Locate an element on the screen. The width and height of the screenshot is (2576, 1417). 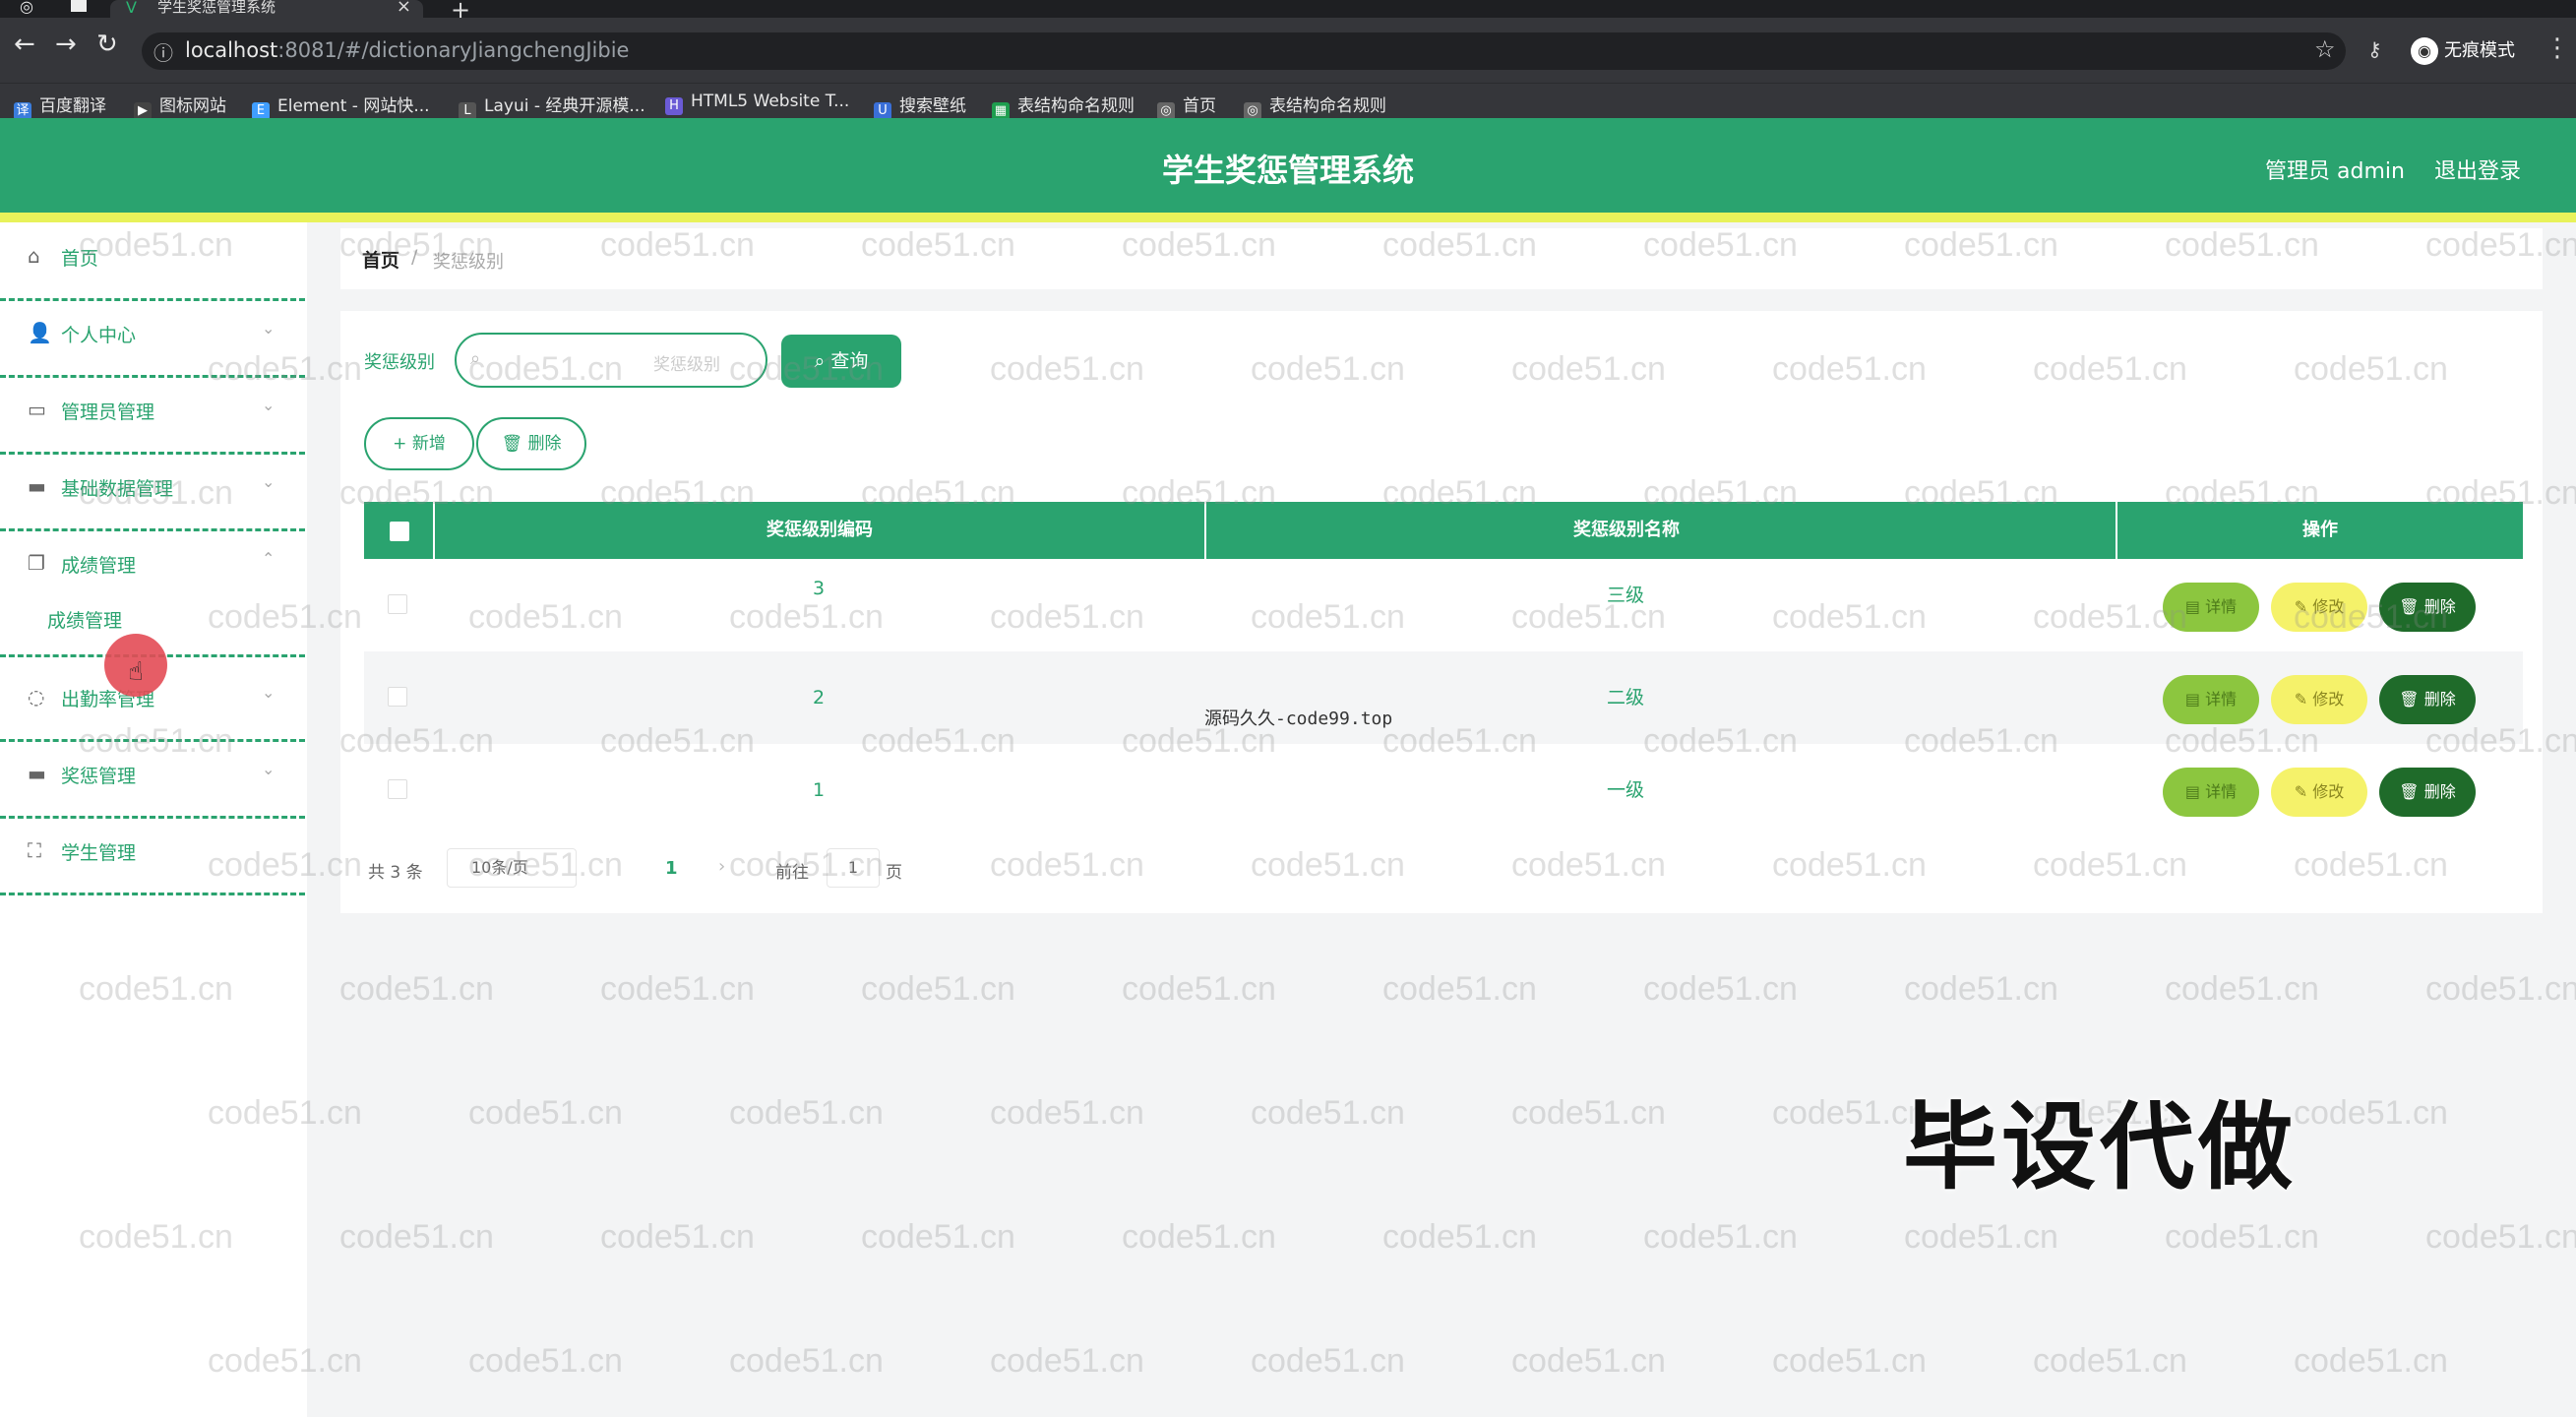
message-icon: ▬ is located at coordinates (37, 486).